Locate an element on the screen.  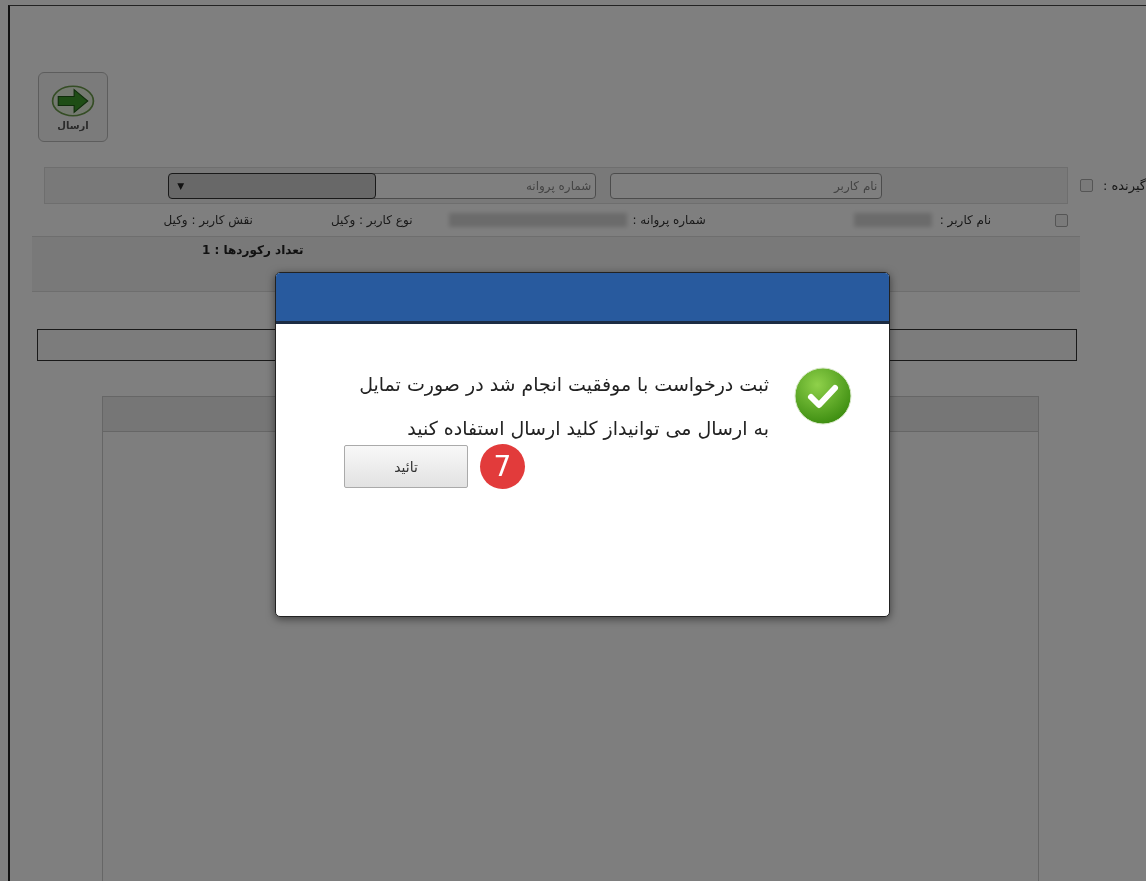
username-label: نام کاربر : is located at coordinates (965, 220).